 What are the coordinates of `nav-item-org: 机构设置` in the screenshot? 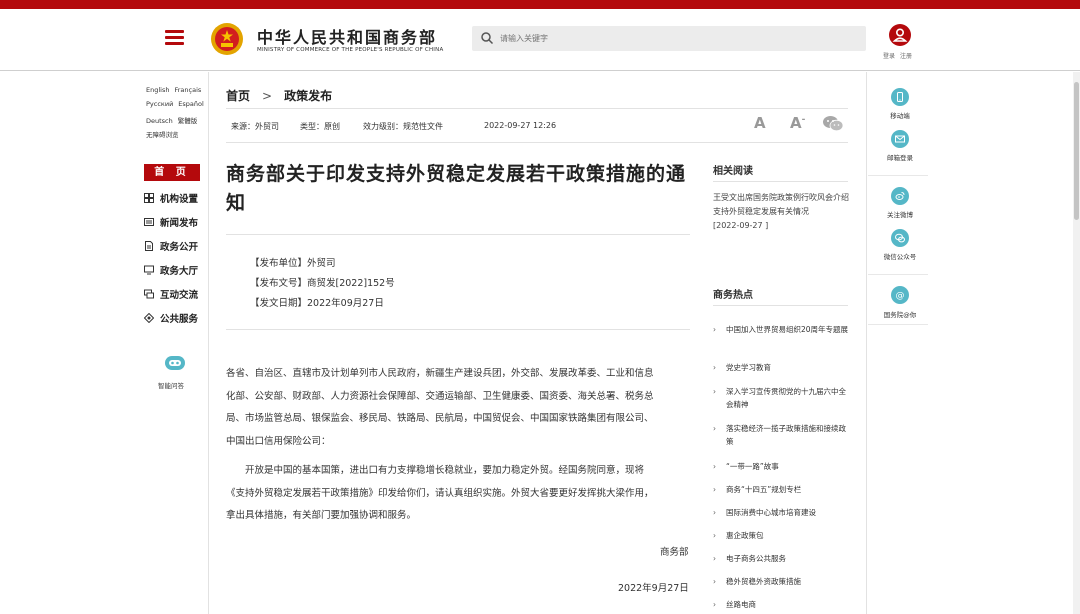 It's located at (176, 198).